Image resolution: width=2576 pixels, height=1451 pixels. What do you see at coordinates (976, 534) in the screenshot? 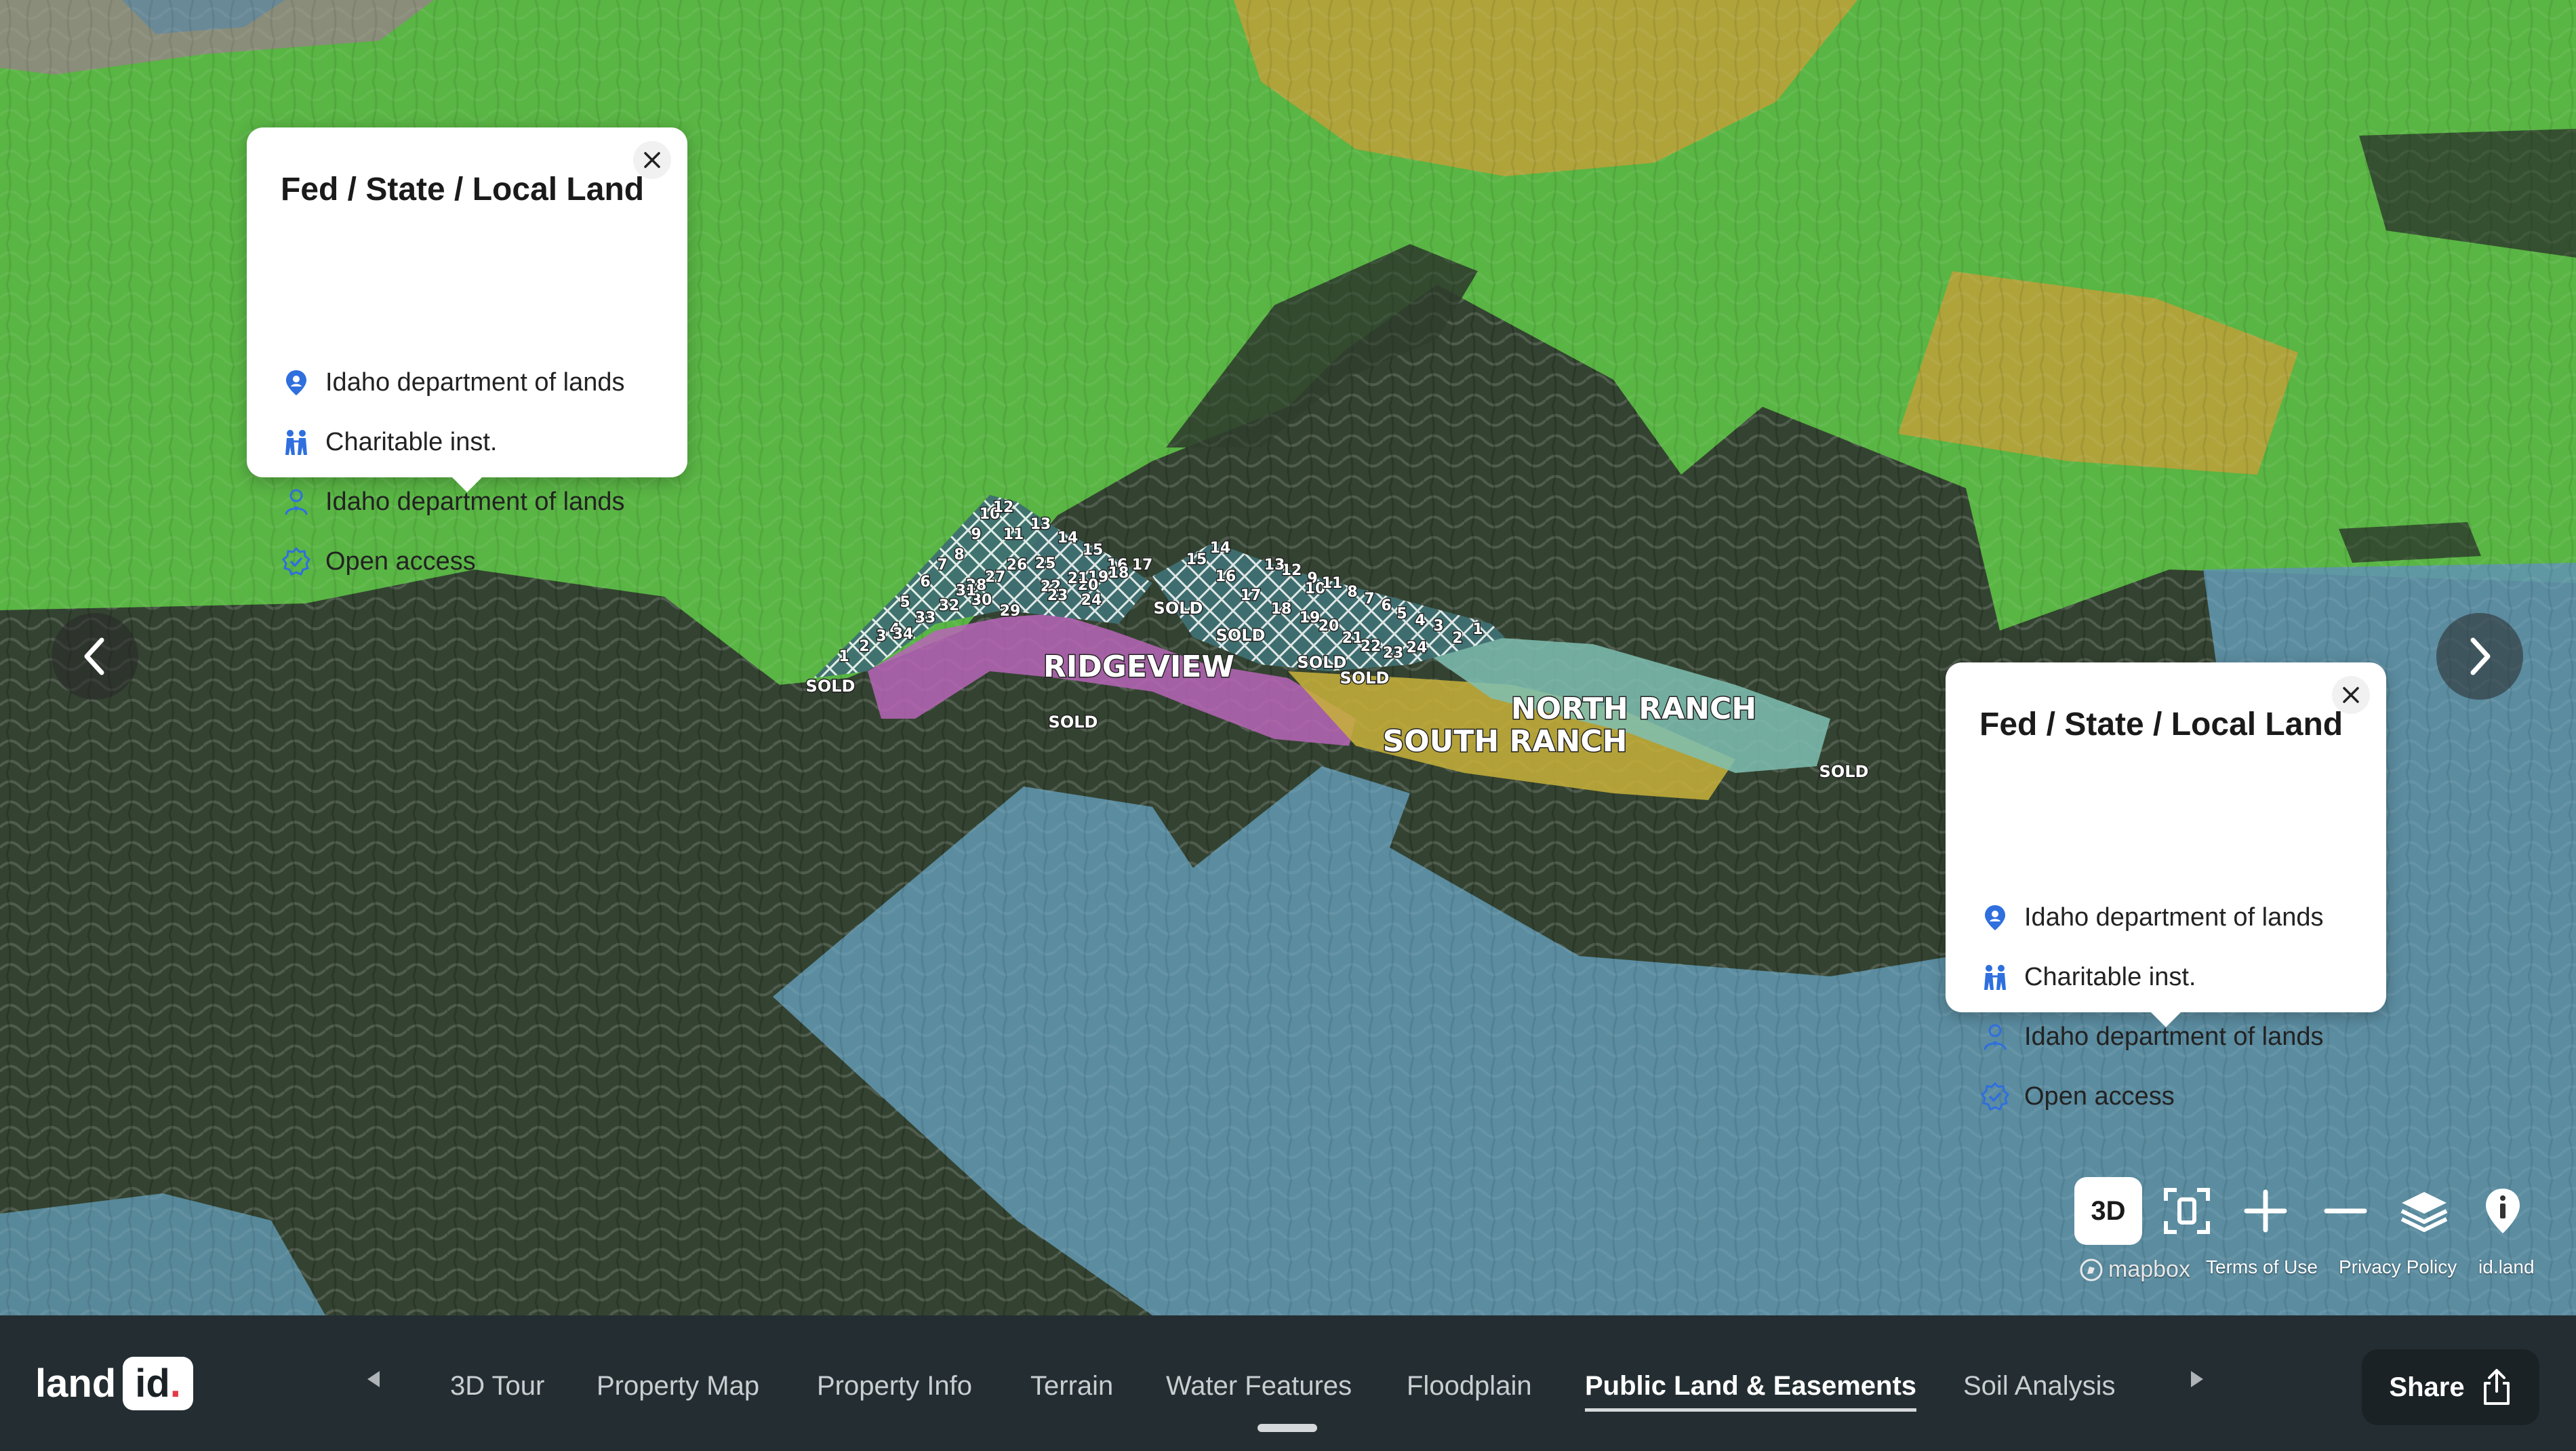
I see `lot-number-label: 9` at bounding box center [976, 534].